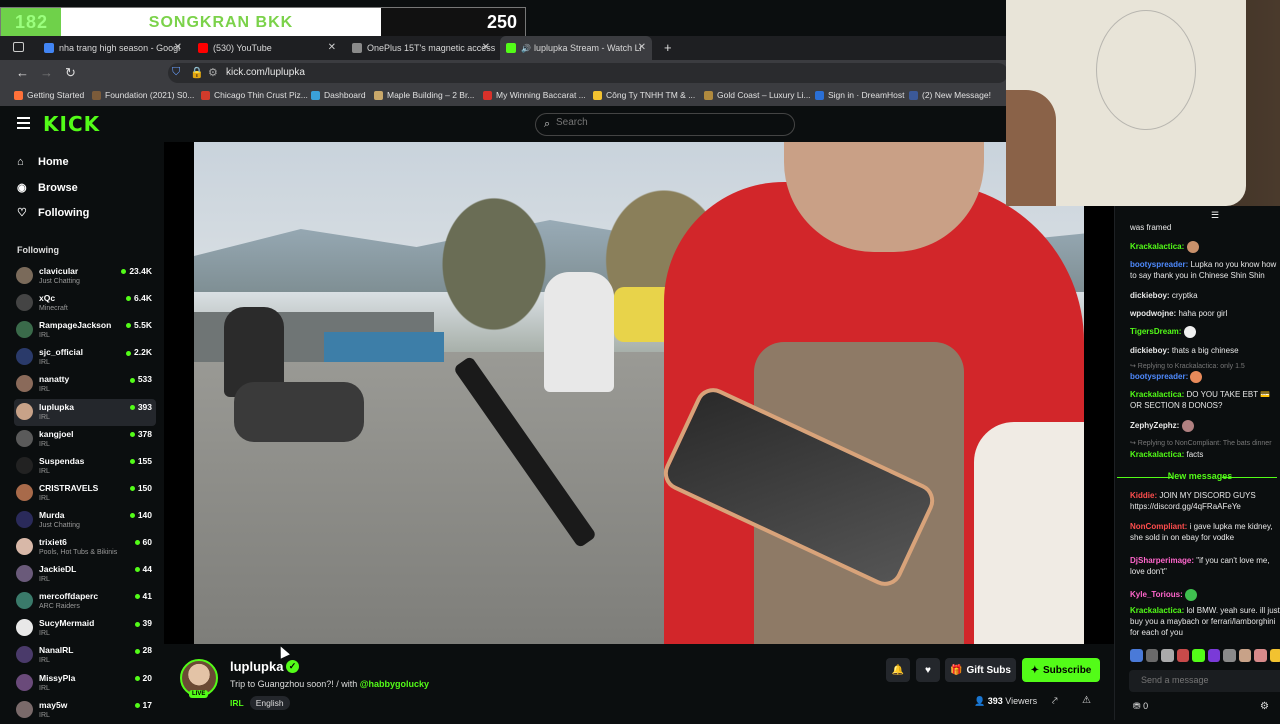 This screenshot has width=1280, height=724. I want to click on chat-username: ZephyZephz:, so click(1154, 425).